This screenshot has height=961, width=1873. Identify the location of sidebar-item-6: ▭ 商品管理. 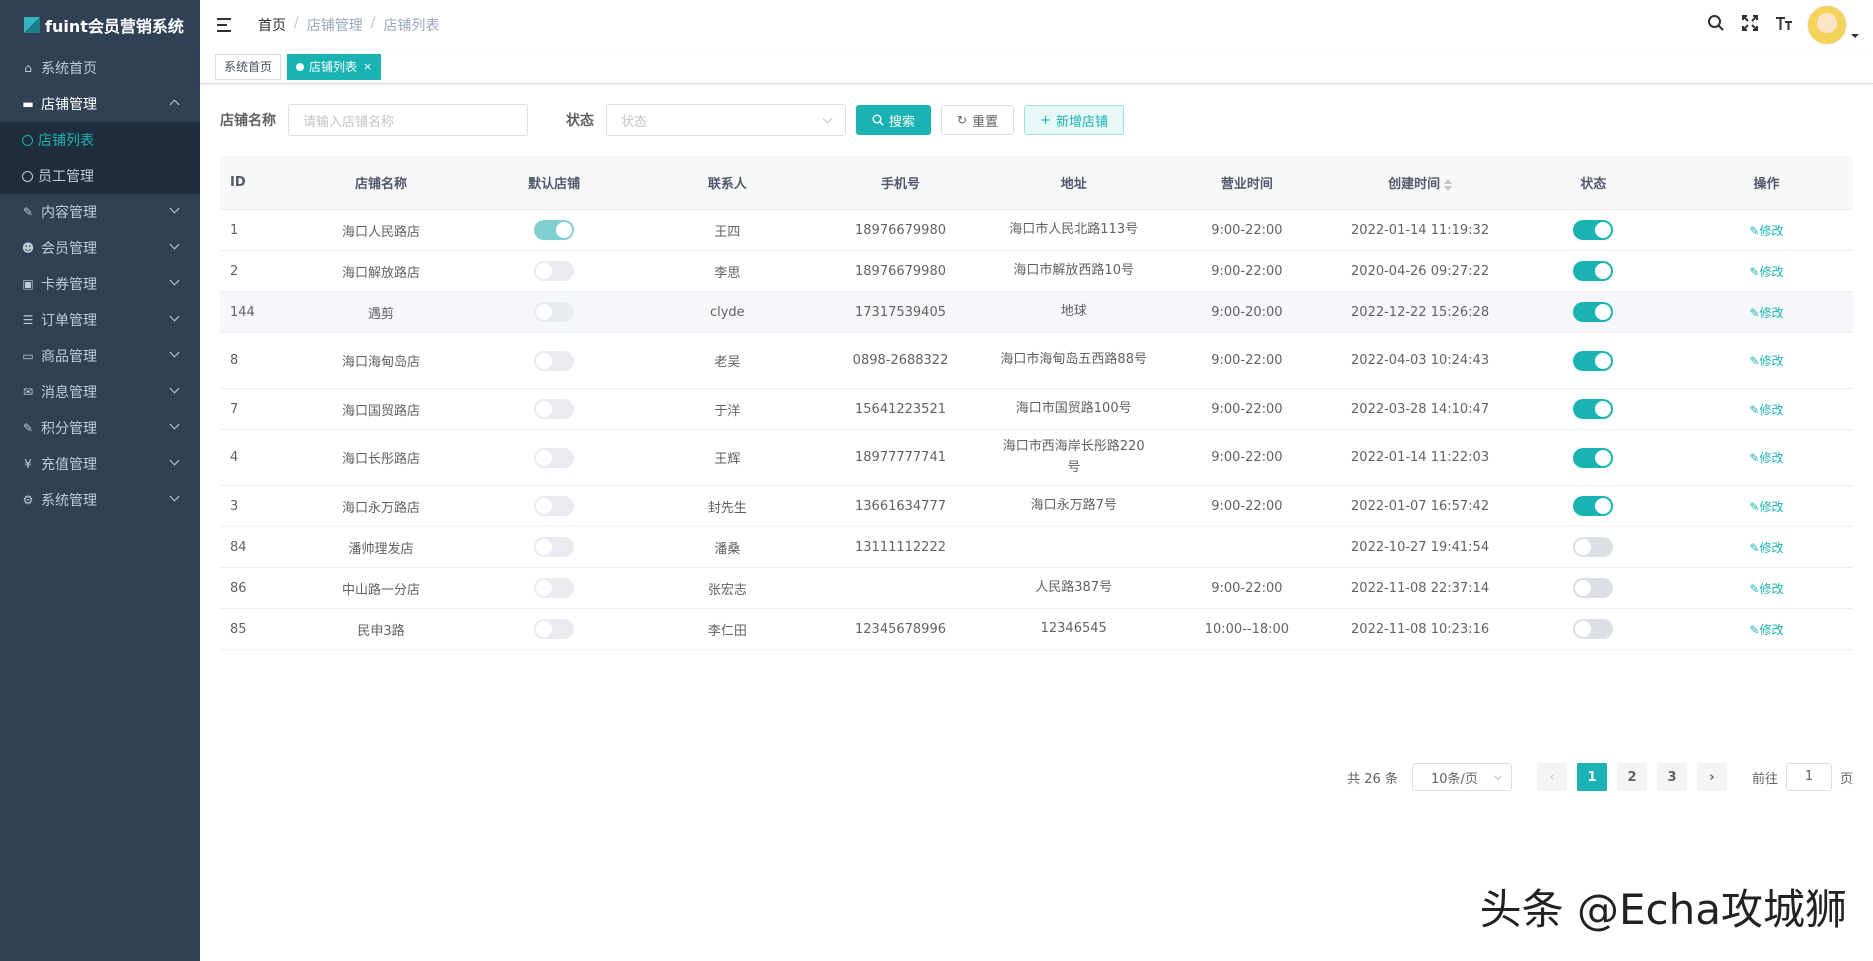
(100, 356).